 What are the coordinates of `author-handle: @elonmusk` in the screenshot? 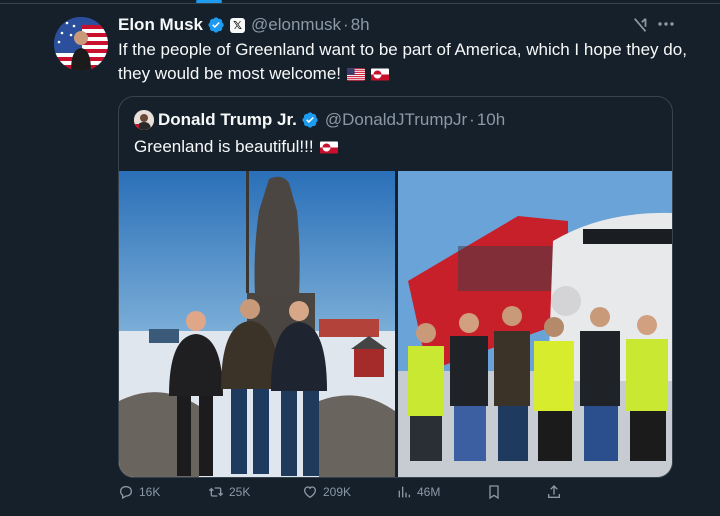 It's located at (296, 25).